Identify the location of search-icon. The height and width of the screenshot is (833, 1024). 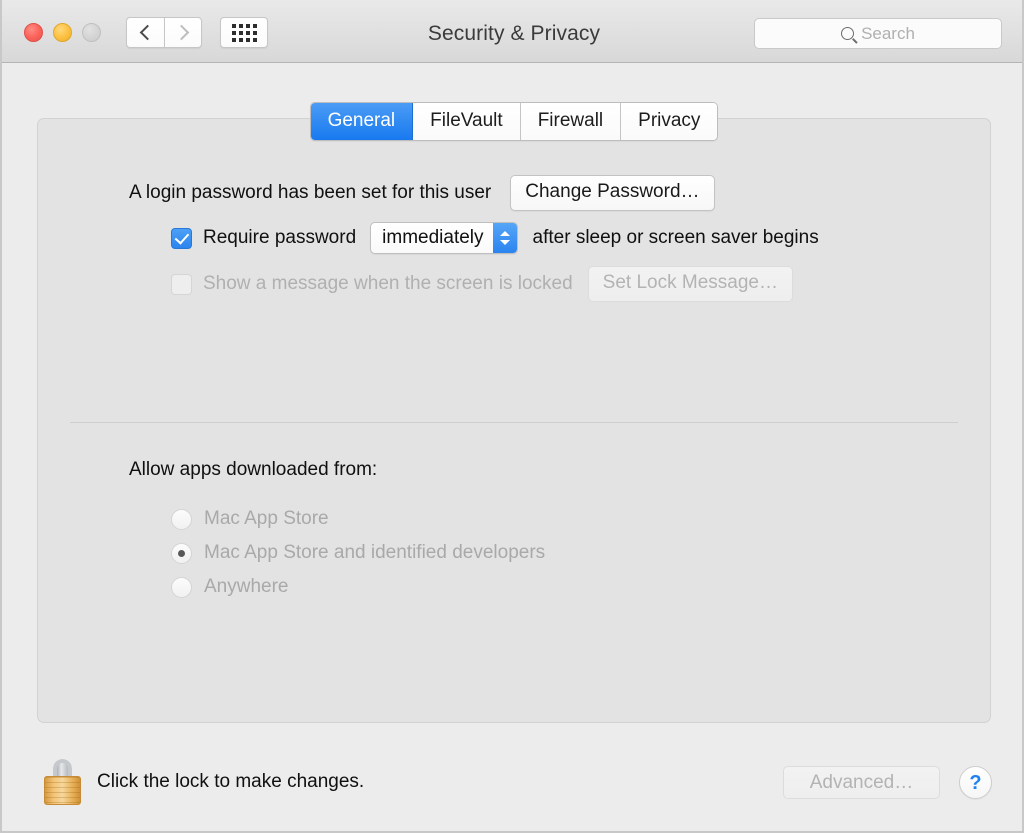
(848, 33).